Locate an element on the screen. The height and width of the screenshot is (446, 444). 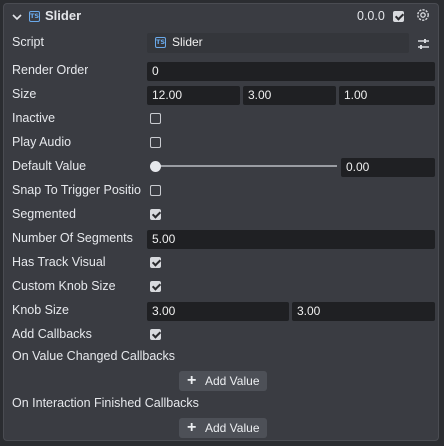
custom-knob-size-checkbox is located at coordinates (155, 286).